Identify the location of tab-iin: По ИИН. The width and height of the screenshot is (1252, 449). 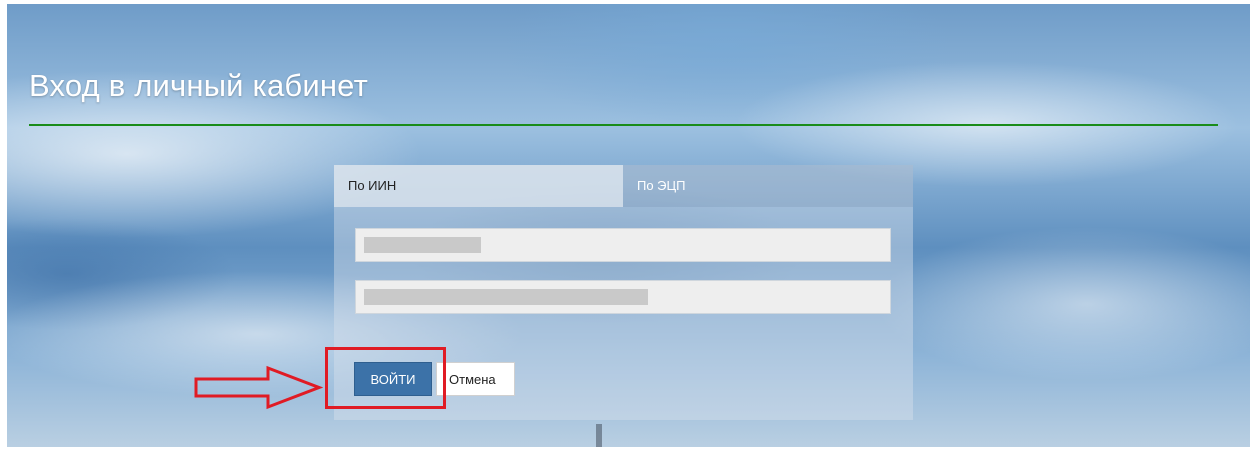
(478, 186).